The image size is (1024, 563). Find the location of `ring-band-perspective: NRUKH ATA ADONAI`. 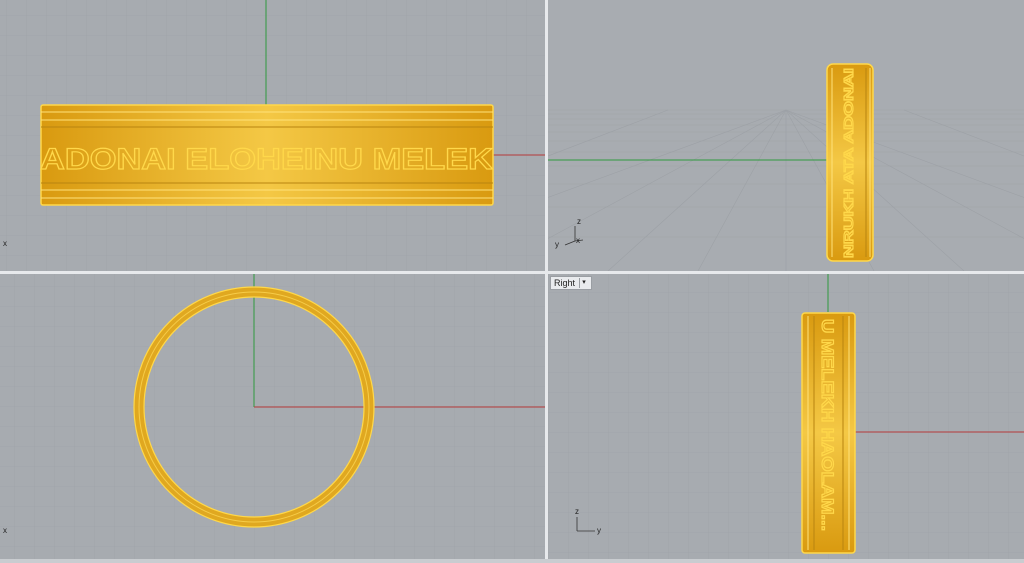

ring-band-perspective: NRUKH ATA ADONAI is located at coordinates (850, 162).